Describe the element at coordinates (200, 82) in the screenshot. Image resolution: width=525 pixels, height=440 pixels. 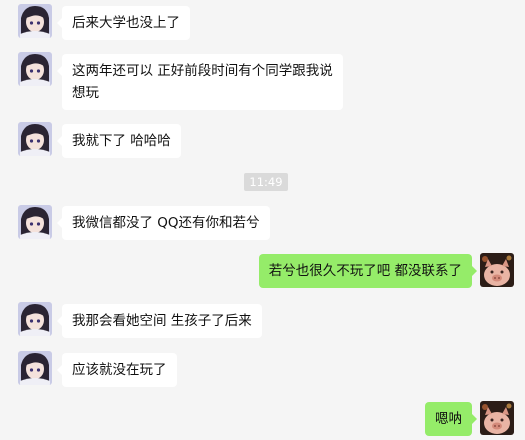
I see `message-bubble: 这两年还可以 正好前段时间有个同学跟我说 想玩` at that location.